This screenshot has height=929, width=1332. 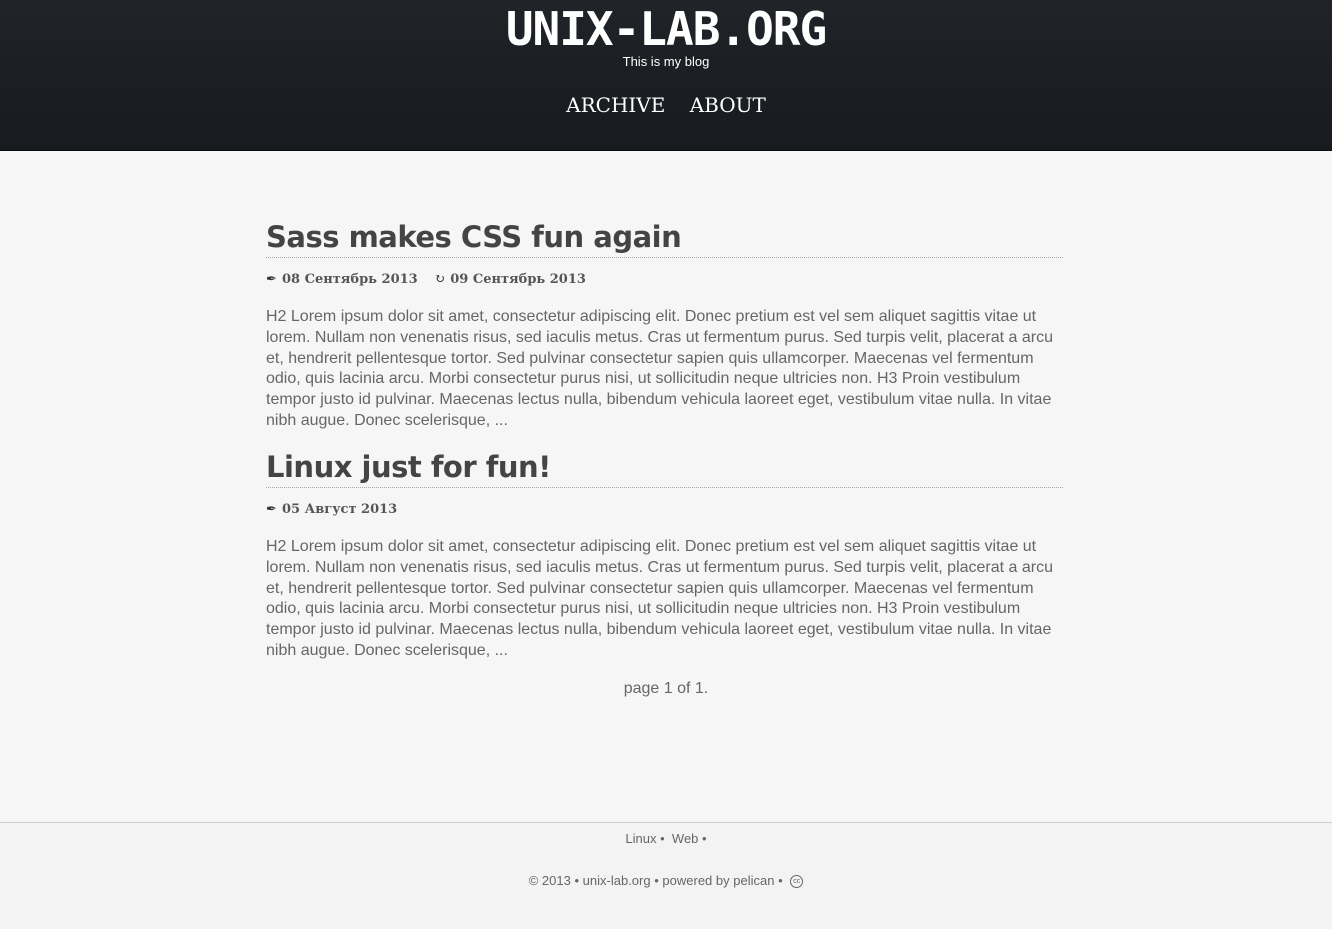 I want to click on post-title-link: Linux just for fun!, so click(x=664, y=468).